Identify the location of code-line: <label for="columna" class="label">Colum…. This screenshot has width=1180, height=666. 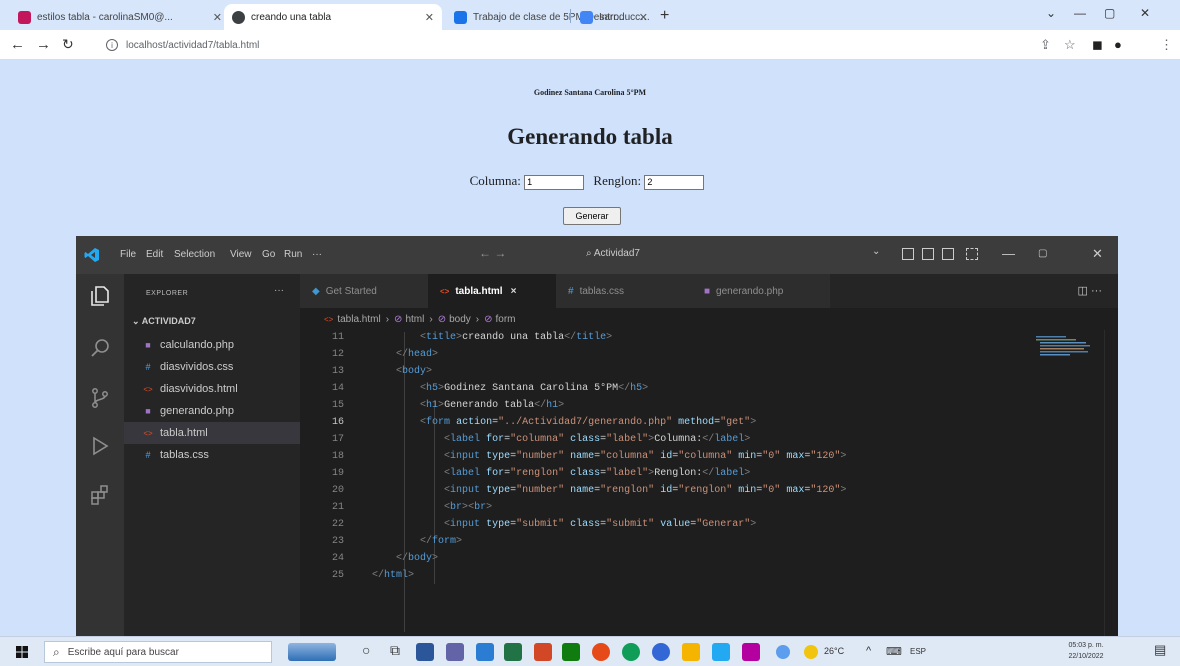
(561, 439).